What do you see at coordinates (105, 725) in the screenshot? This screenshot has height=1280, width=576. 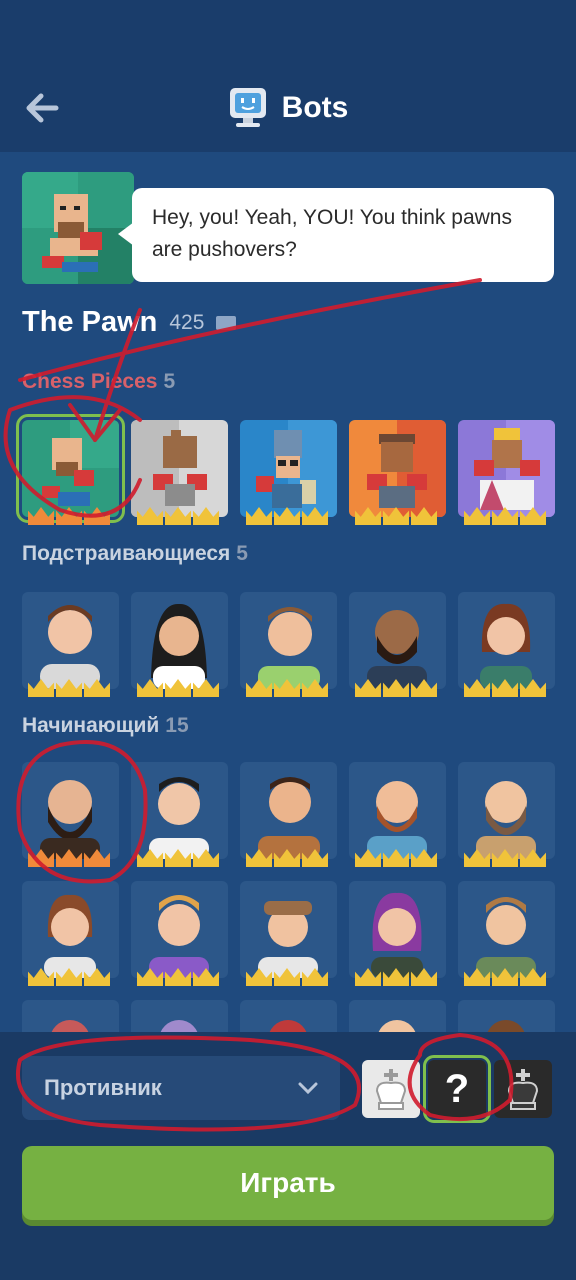 I see `section-beginner: Начинающий 15` at bounding box center [105, 725].